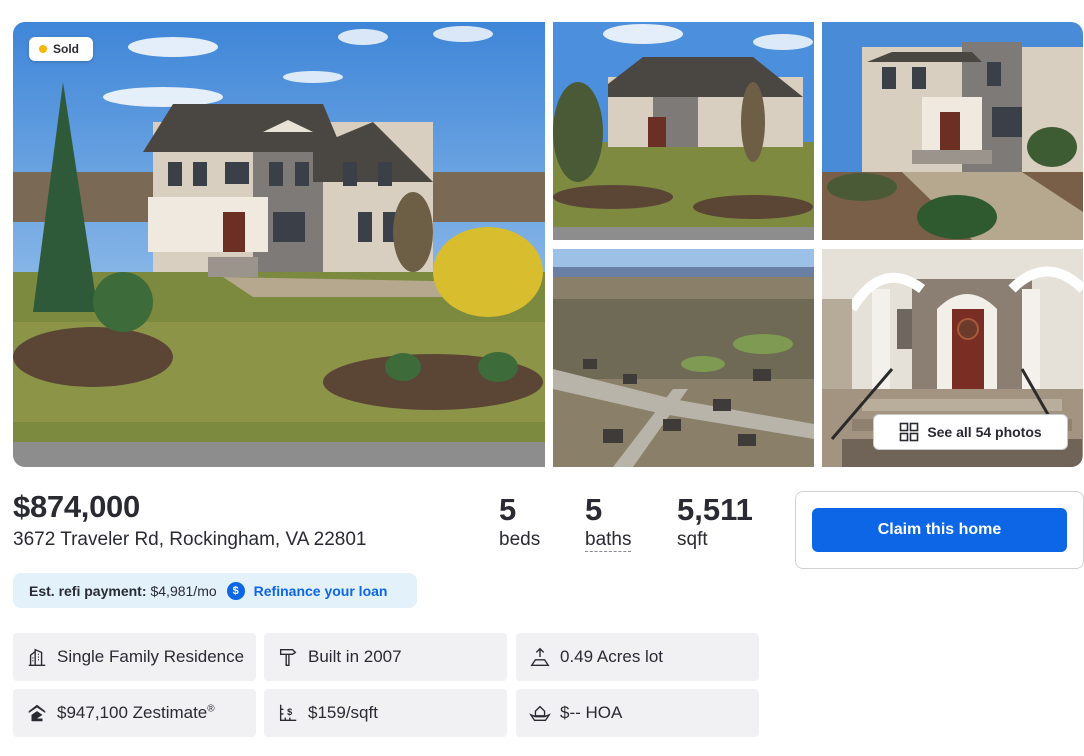  Describe the element at coordinates (984, 432) in the screenshot. I see `see-all-photos-label: See all 54 photos` at that location.